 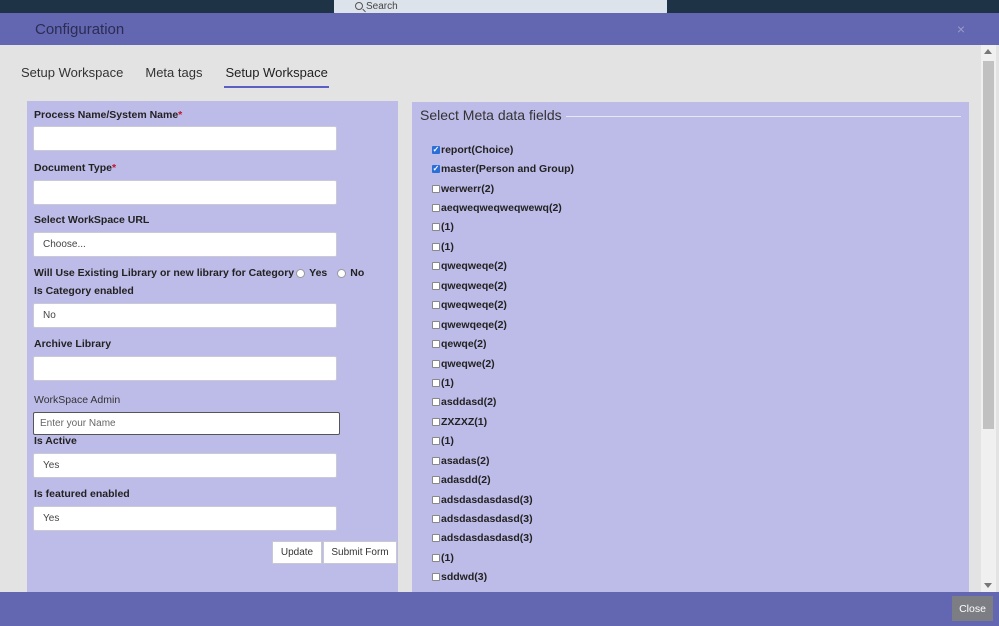 I want to click on meta-field-item: asadas(2), so click(x=503, y=460).